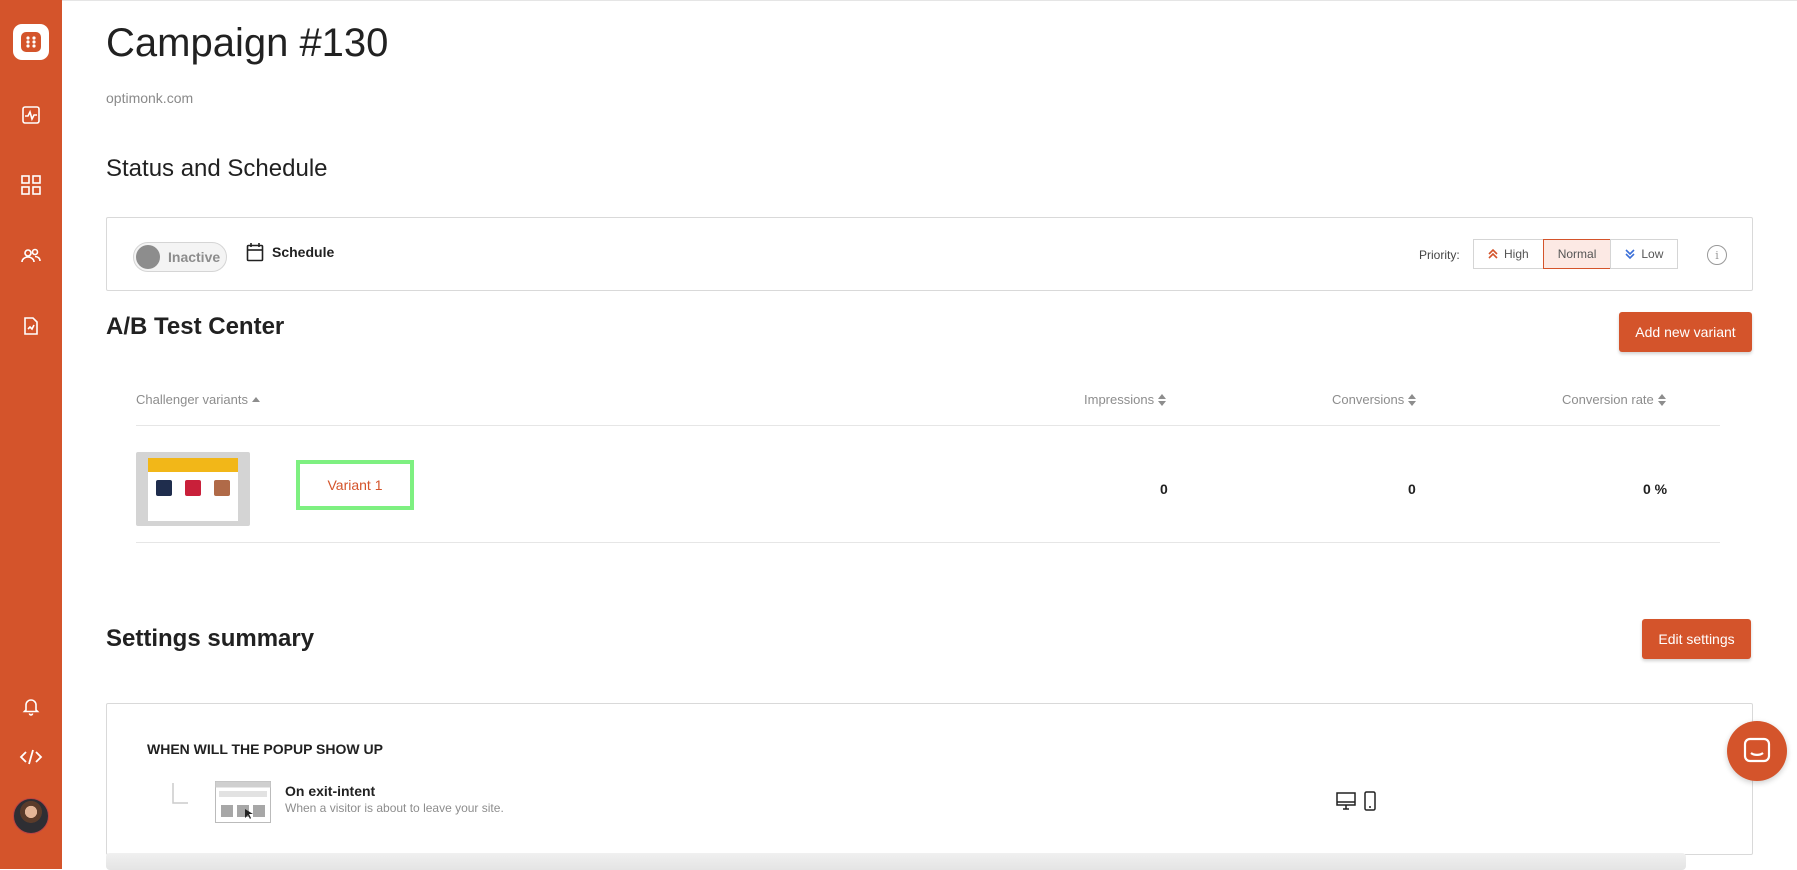  Describe the element at coordinates (1370, 801) in the screenshot. I see `mobile-icon` at that location.